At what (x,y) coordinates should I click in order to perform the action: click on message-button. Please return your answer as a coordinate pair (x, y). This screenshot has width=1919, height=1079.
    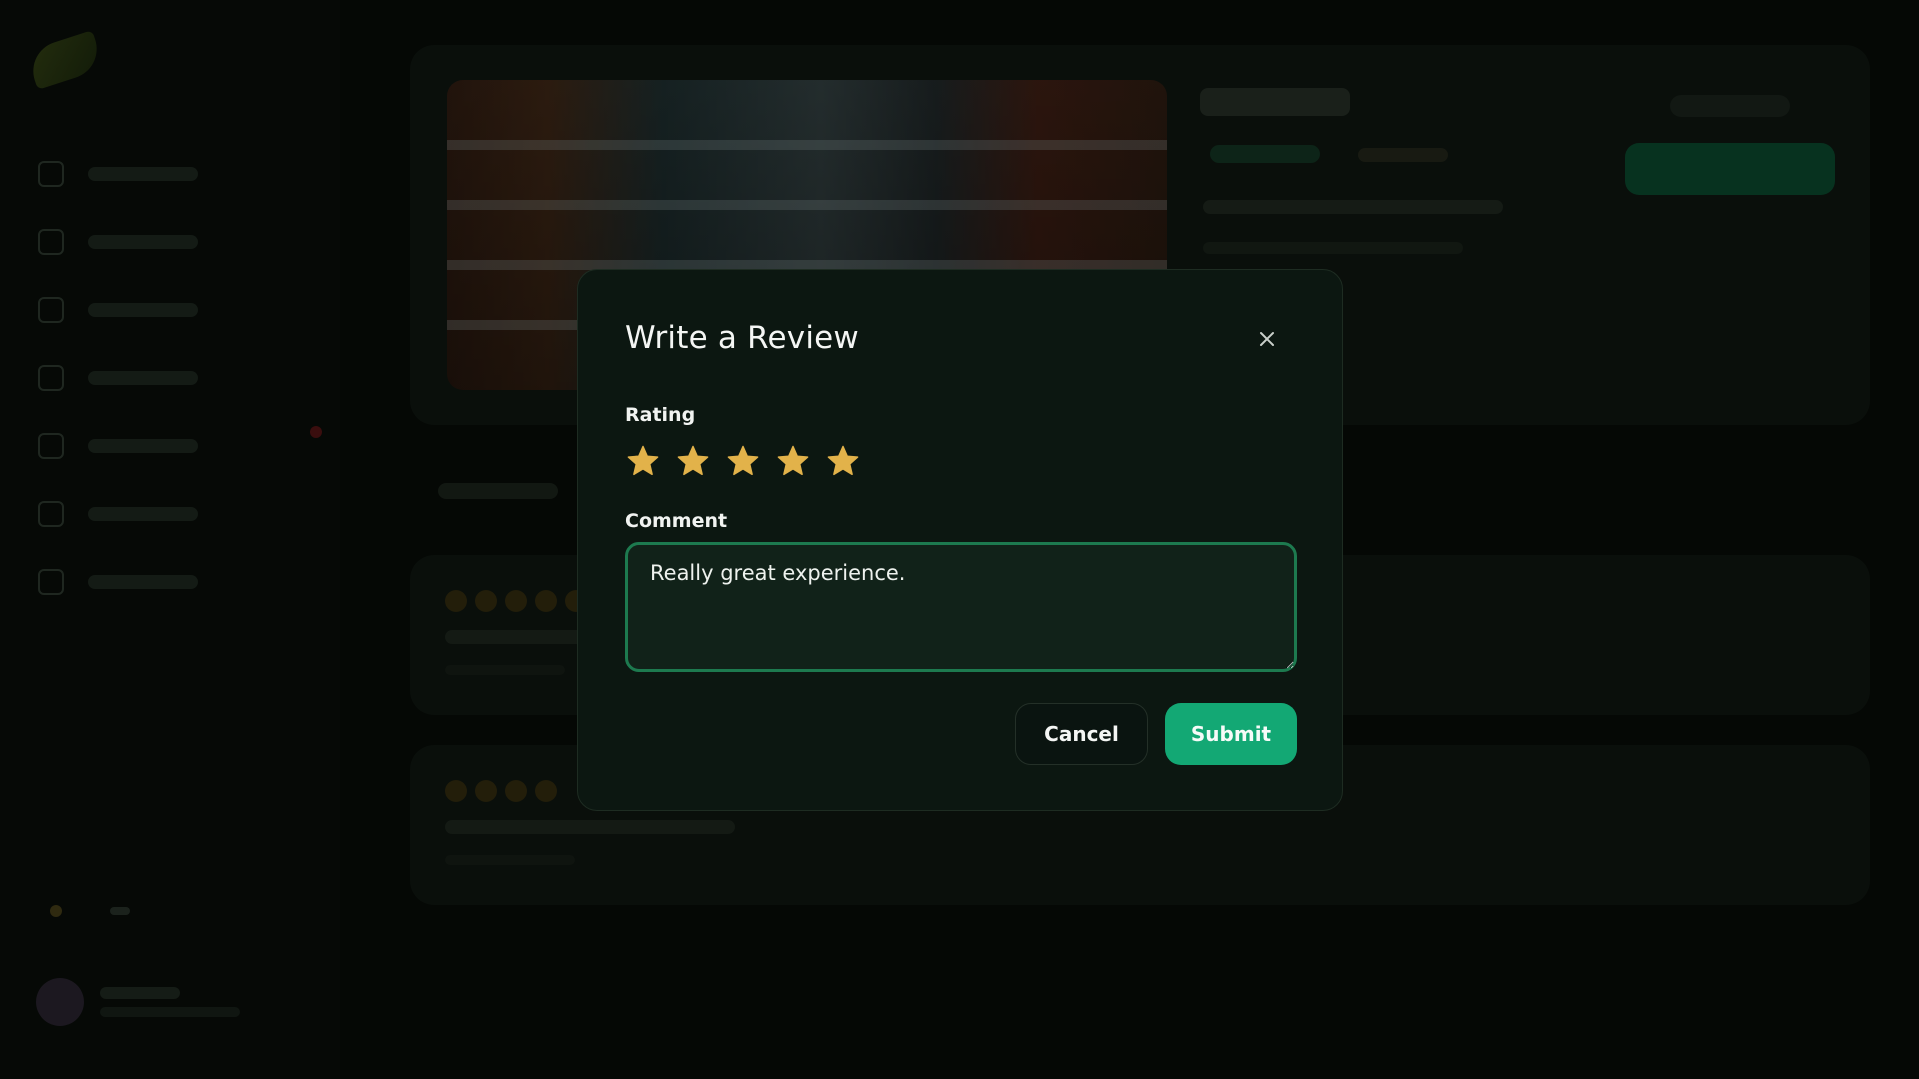
    Looking at the image, I should click on (1730, 106).